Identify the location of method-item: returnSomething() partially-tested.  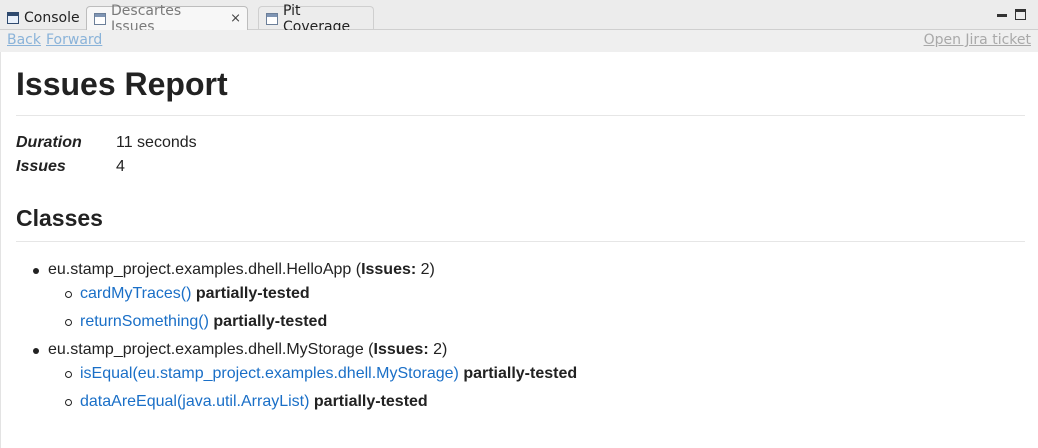
(196, 322).